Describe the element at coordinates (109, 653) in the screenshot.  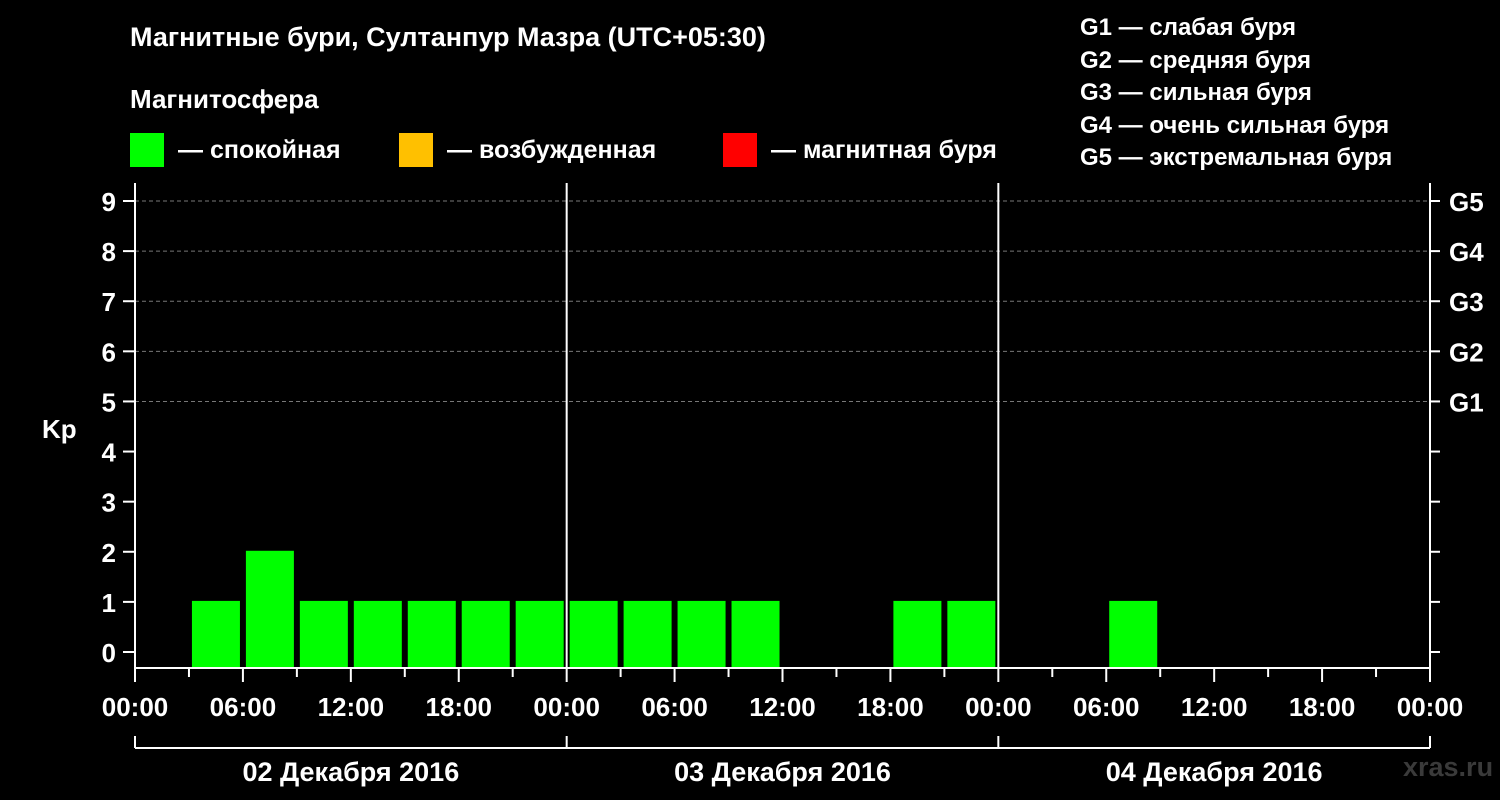
I see `y-tick-label: 0` at that location.